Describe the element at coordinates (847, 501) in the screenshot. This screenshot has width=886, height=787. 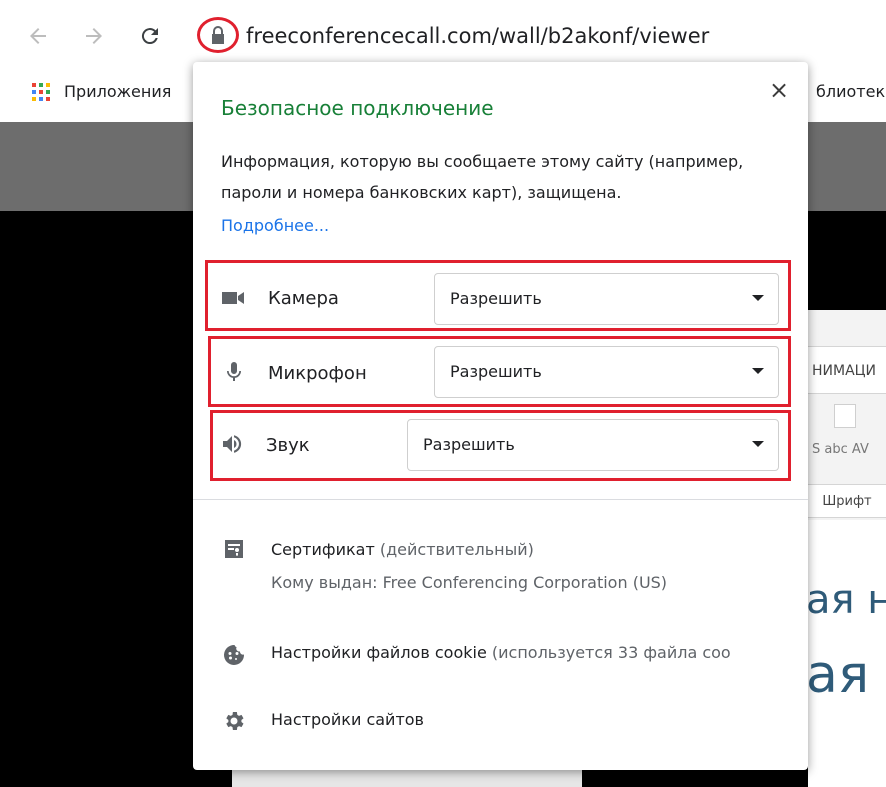
I see `ribbon-font-group-label: Шрифт` at that location.